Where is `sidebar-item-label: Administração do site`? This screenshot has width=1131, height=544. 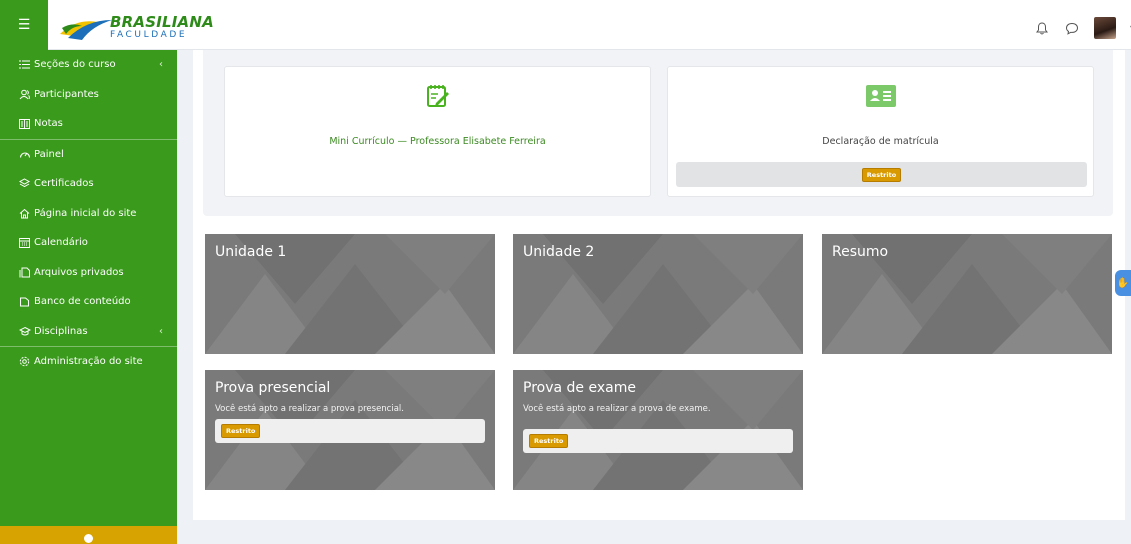 sidebar-item-label: Administração do site is located at coordinates (88, 362).